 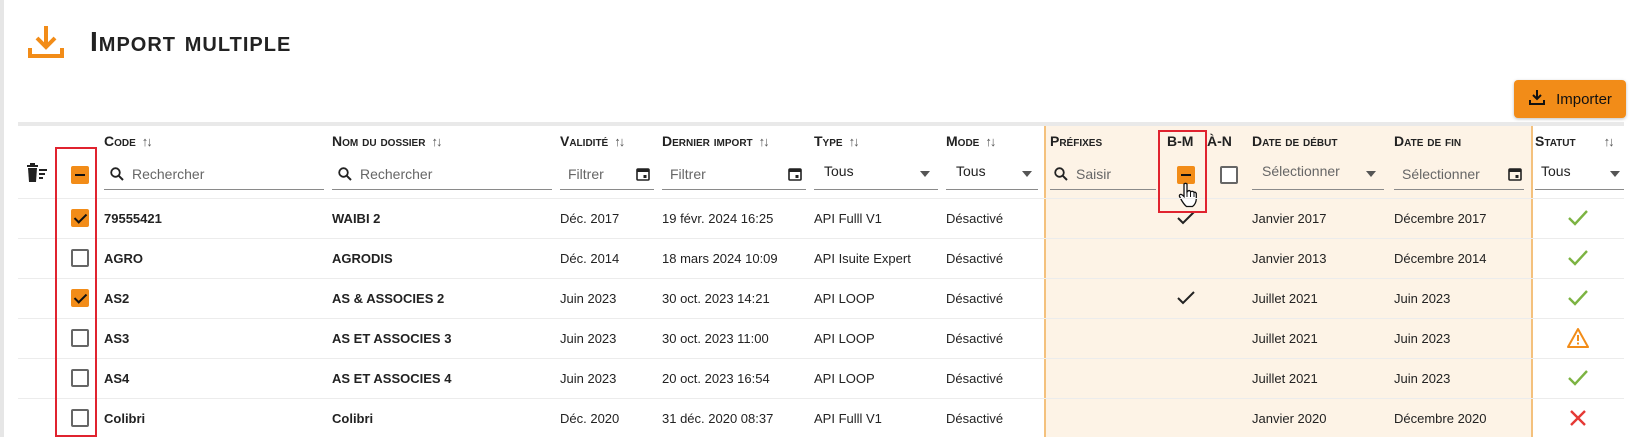 What do you see at coordinates (442, 174) in the screenshot?
I see `nom-search-input: Rechercher` at bounding box center [442, 174].